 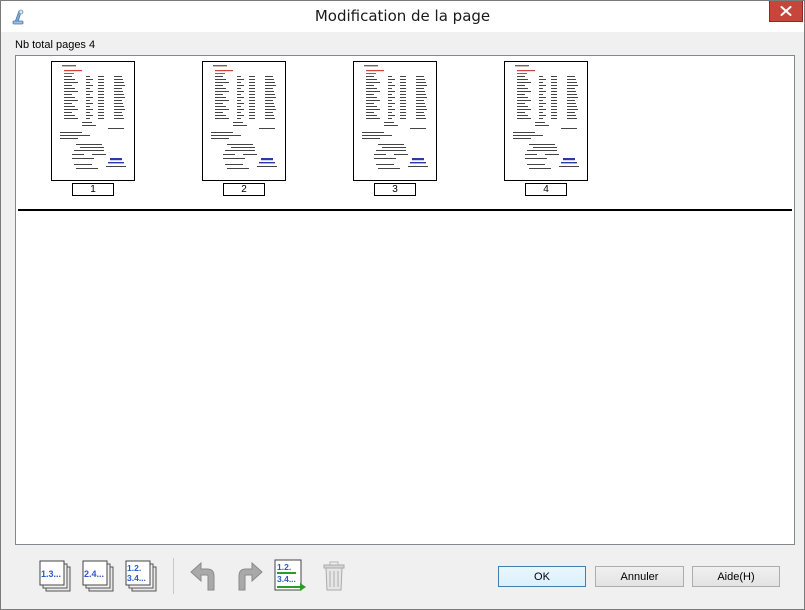 I want to click on help-button-label: Aide(H), so click(x=736, y=576).